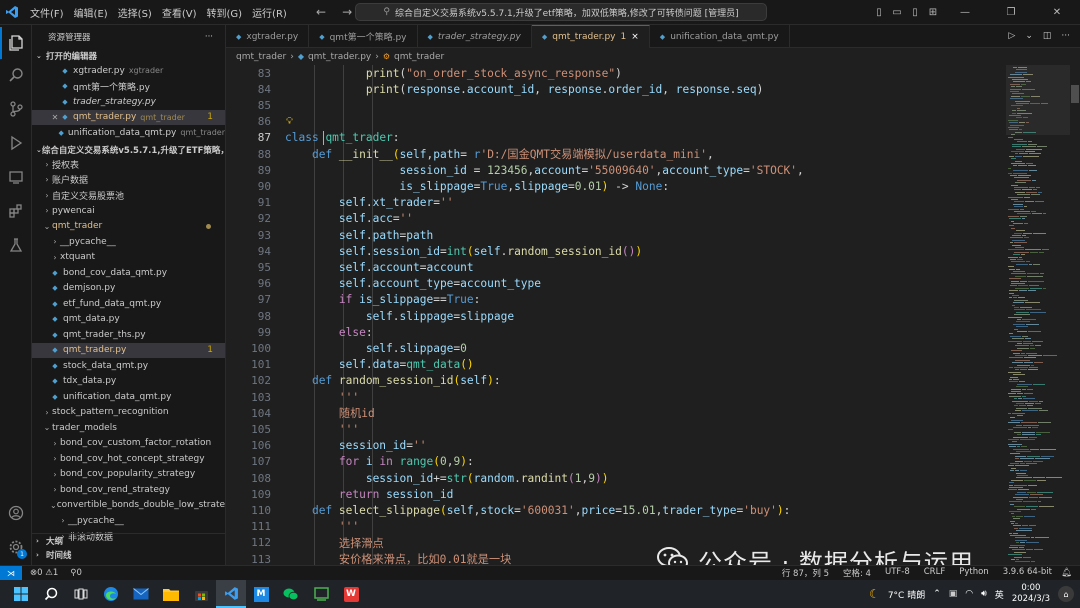 This screenshot has height=608, width=1080. I want to click on scrollbar-thumb, so click(1075, 94).